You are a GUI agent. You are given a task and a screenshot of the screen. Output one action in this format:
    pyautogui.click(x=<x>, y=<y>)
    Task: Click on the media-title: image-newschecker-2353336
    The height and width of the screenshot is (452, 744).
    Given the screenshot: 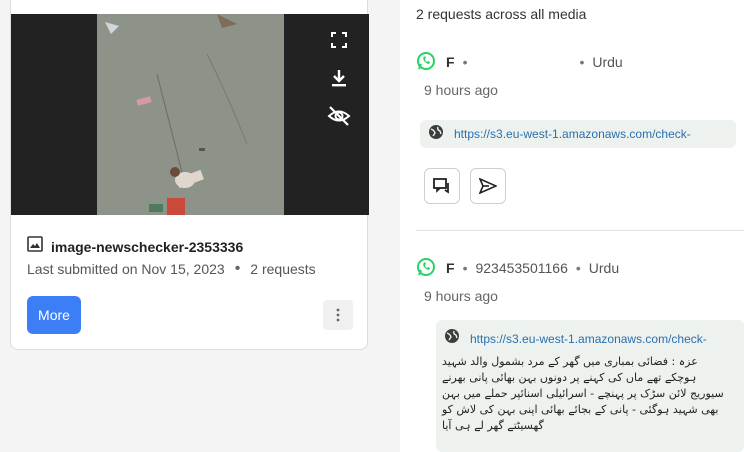 What is the action you would take?
    pyautogui.click(x=147, y=246)
    